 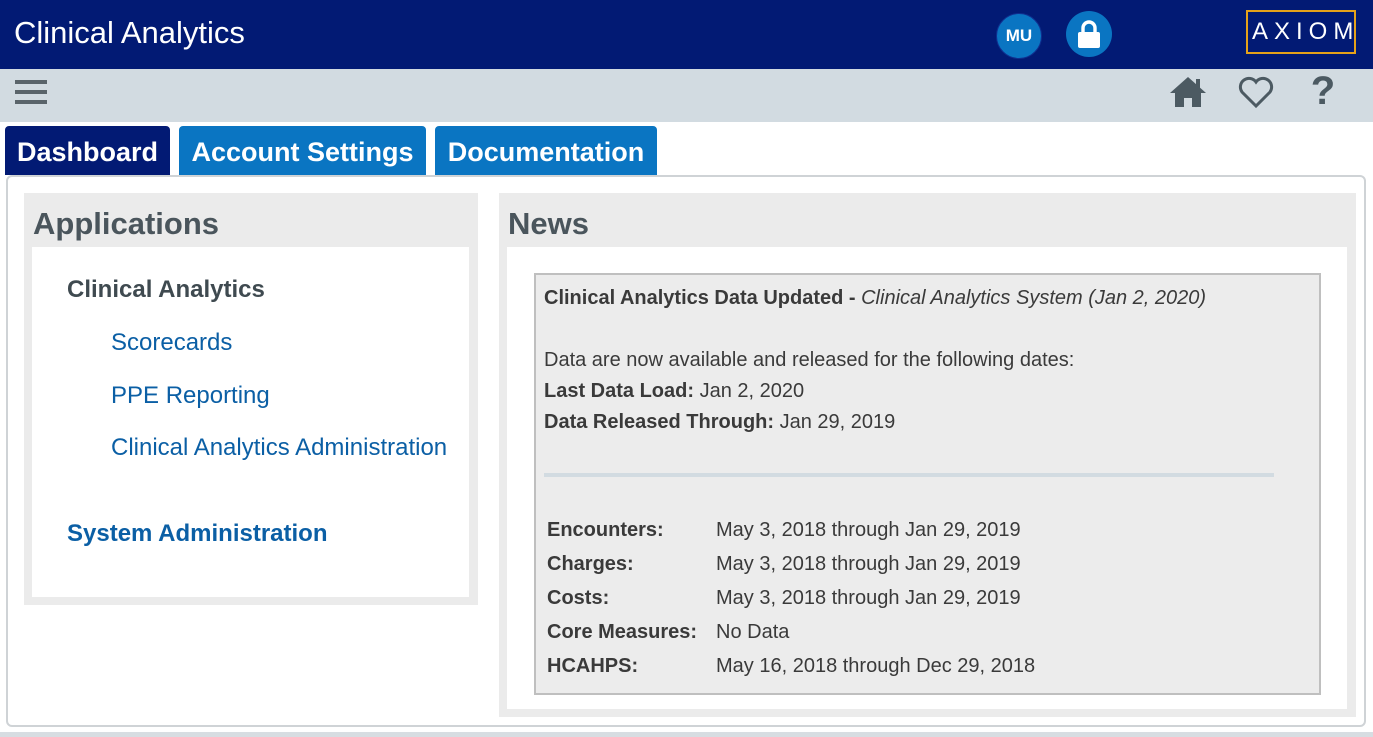 I want to click on costs-label: Costs:, so click(x=578, y=598).